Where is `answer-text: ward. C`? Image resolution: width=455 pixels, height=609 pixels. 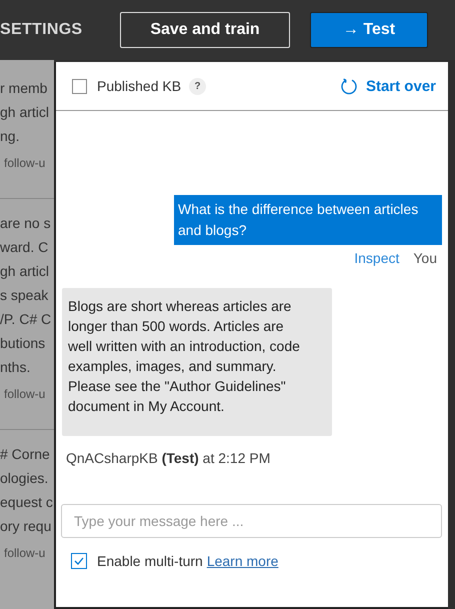
answer-text: ward. C is located at coordinates (25, 247).